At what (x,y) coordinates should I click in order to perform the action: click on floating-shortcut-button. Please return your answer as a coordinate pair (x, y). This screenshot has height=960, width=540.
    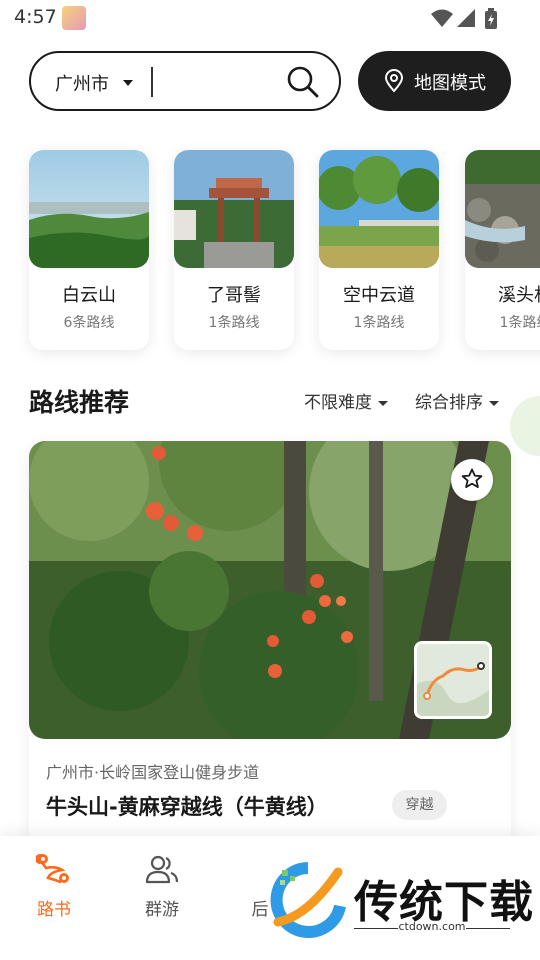
    Looking at the image, I should click on (525, 426).